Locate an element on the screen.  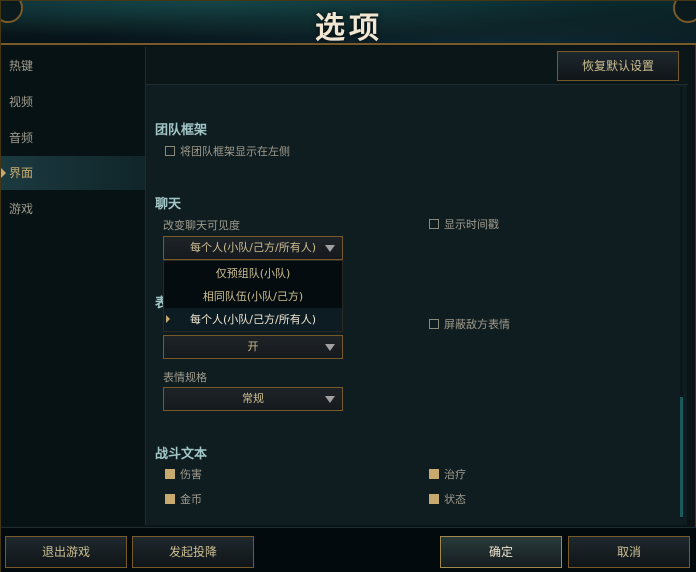
sidebar-item-interface: 界面 is located at coordinates (73, 173).